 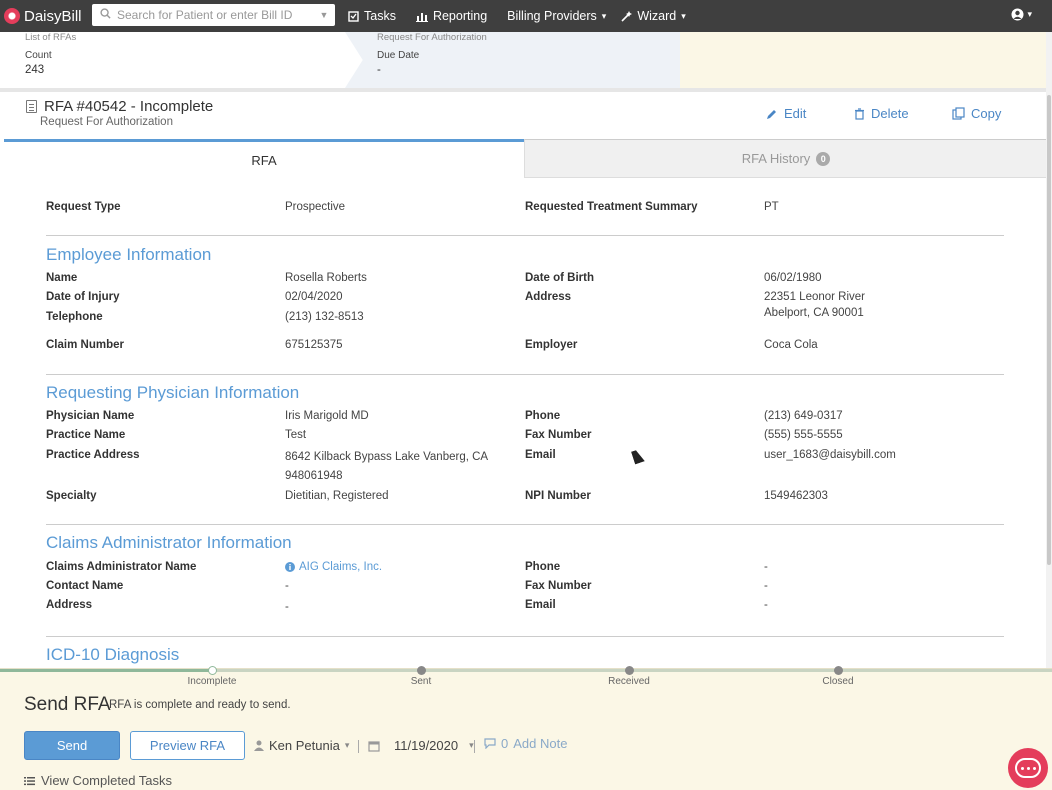 What do you see at coordinates (333, 567) in the screenshot?
I see `claims-admin-link: AIG Claims, Inc.` at bounding box center [333, 567].